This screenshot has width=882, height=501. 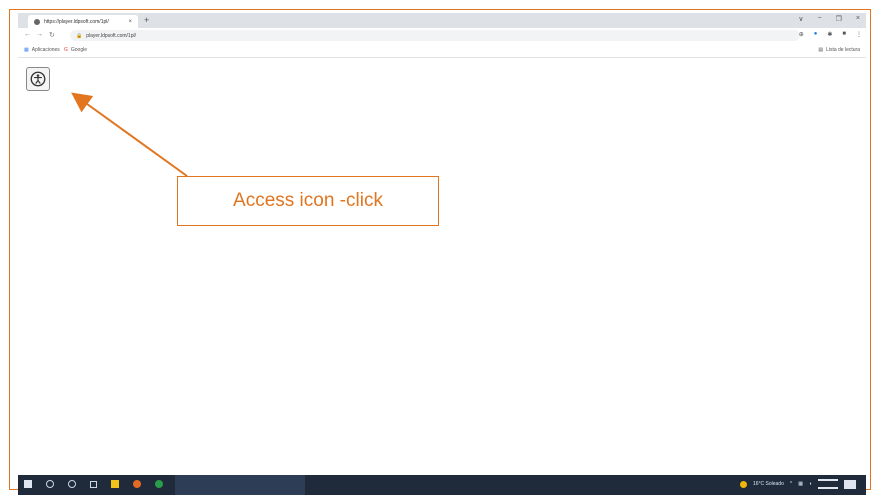 I want to click on search-icon, so click(x=50, y=484).